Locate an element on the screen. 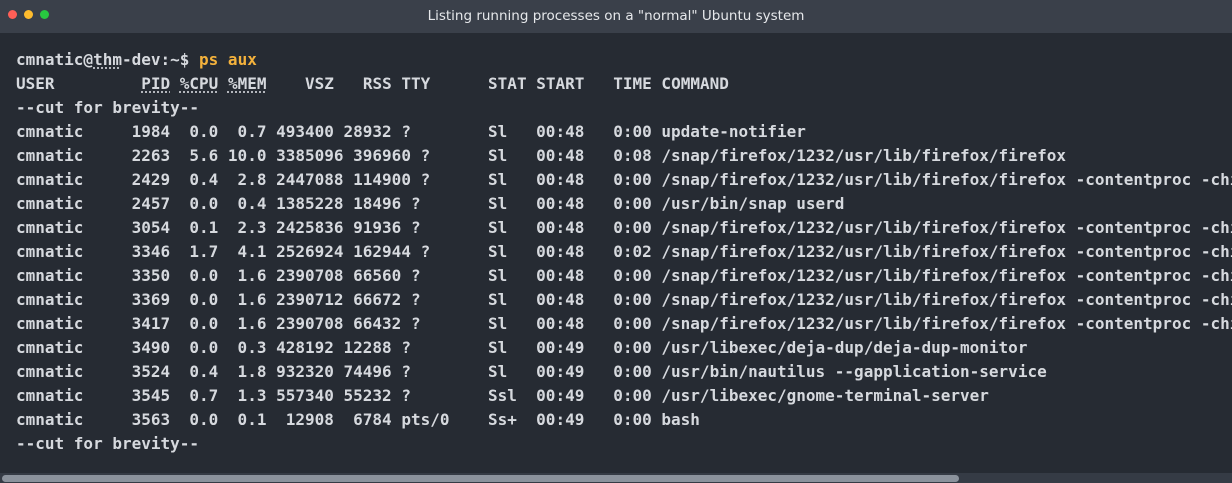 This screenshot has height=483, width=1232. cut-note-bottom: --cut for brevity-- is located at coordinates (108, 443).